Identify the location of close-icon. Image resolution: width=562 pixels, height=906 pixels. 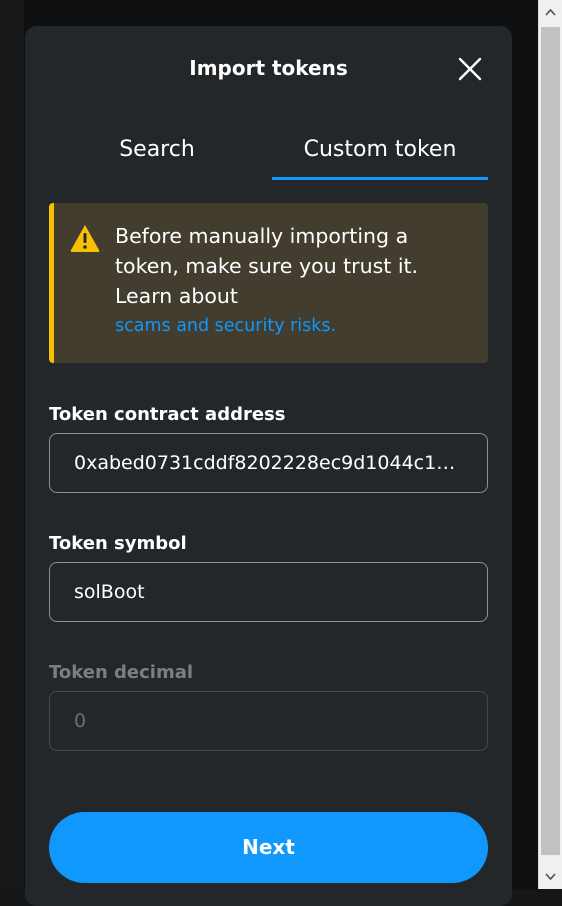
(470, 69).